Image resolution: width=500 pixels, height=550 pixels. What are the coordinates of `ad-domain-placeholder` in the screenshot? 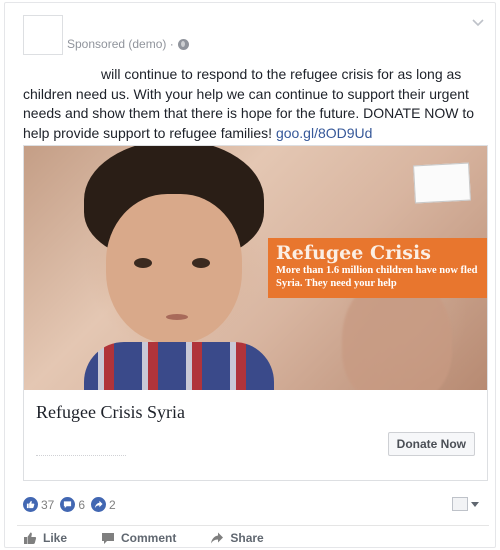 It's located at (81, 453).